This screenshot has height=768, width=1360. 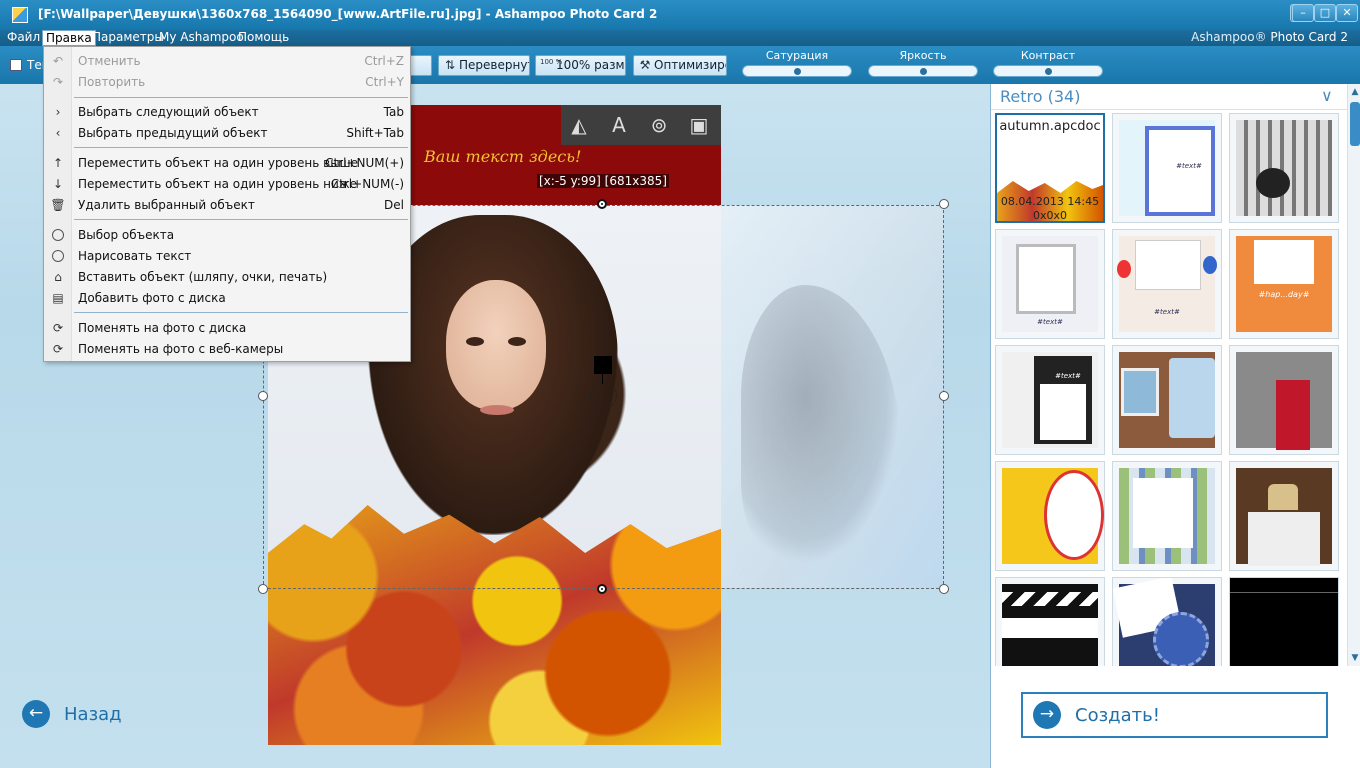 I want to click on category-label: Retro (34), so click(x=1040, y=96).